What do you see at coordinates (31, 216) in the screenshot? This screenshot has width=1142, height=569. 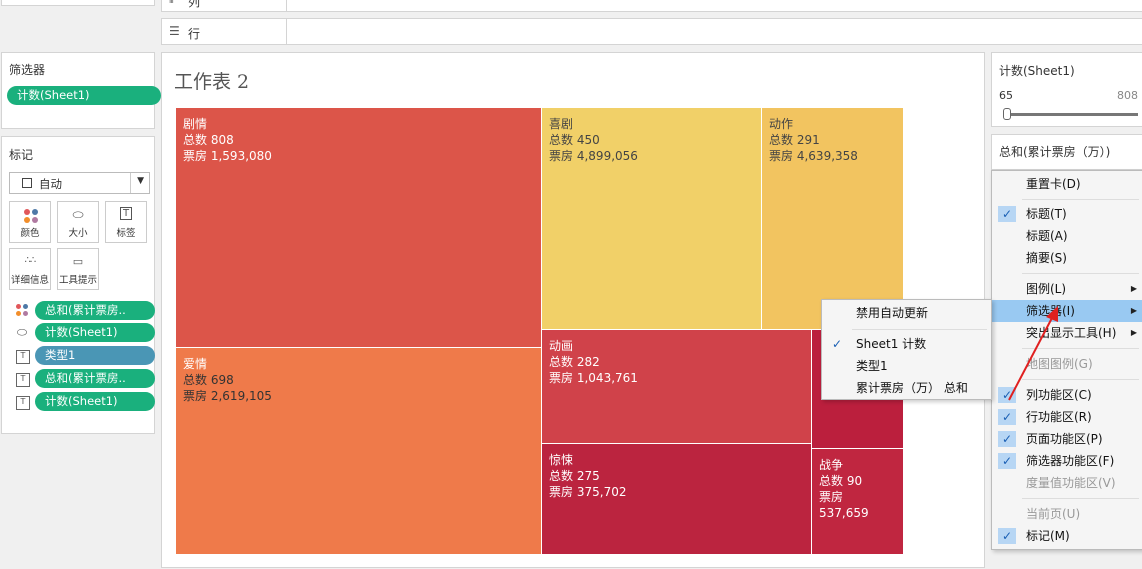 I see `color-icon` at bounding box center [31, 216].